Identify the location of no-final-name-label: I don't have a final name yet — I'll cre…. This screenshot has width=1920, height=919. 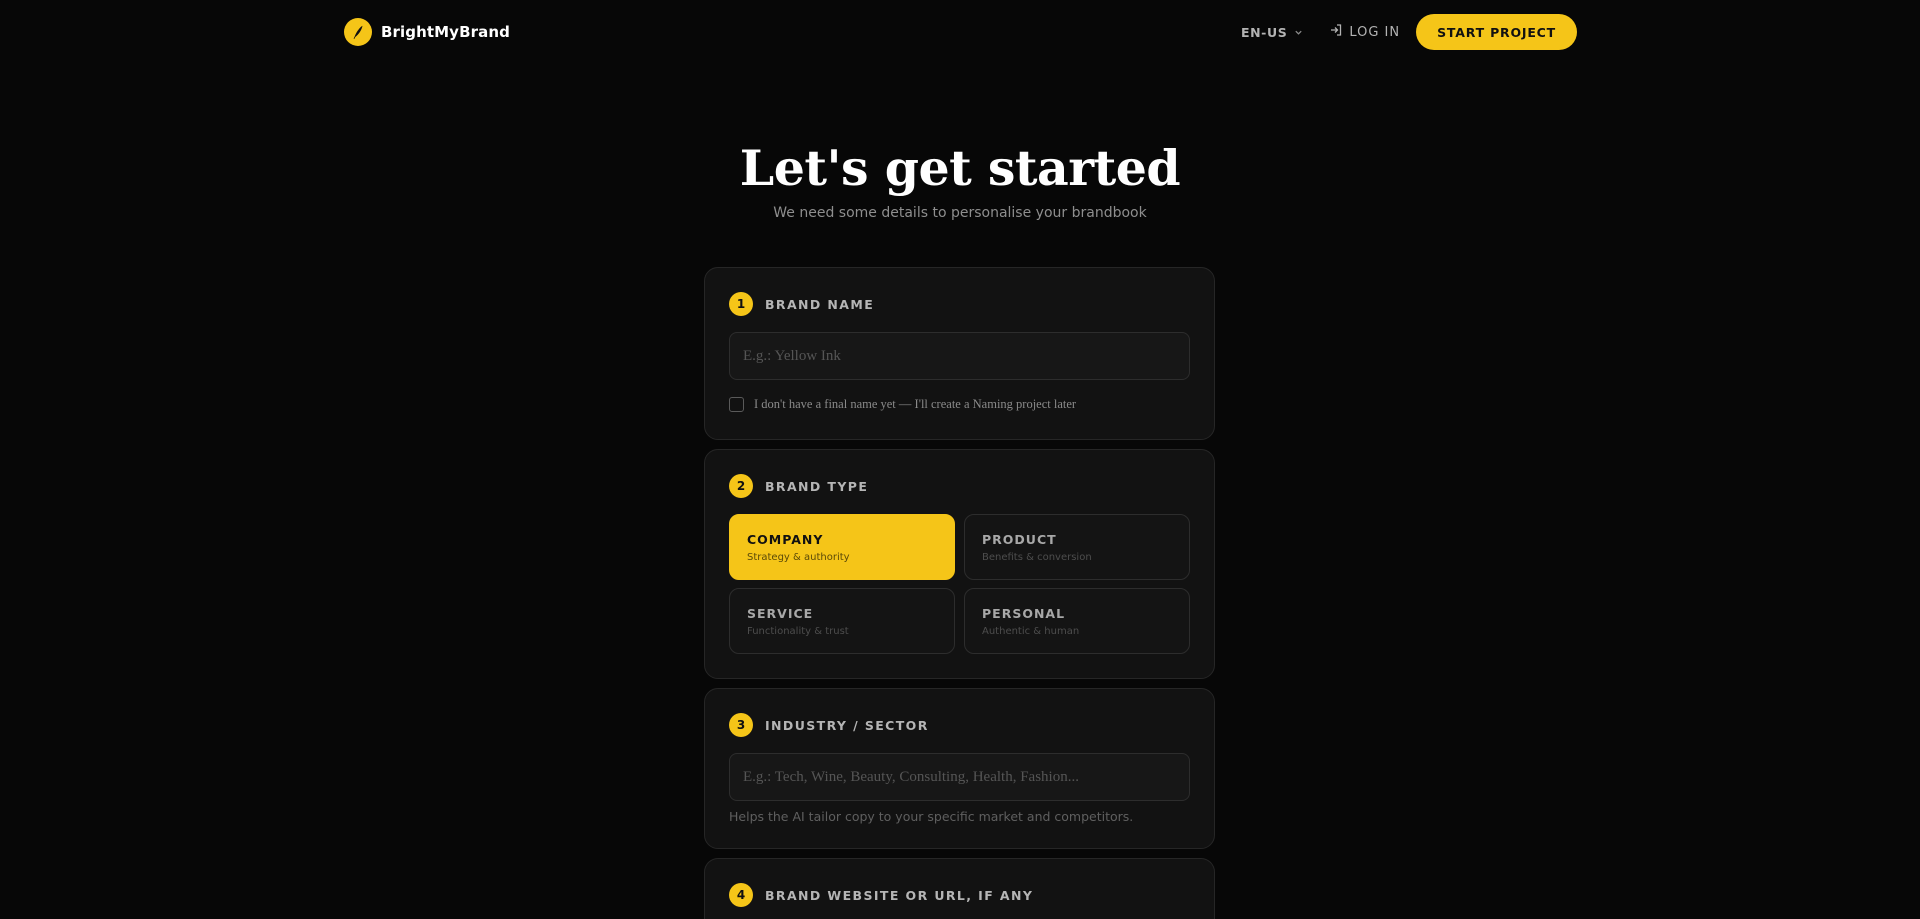
(915, 404).